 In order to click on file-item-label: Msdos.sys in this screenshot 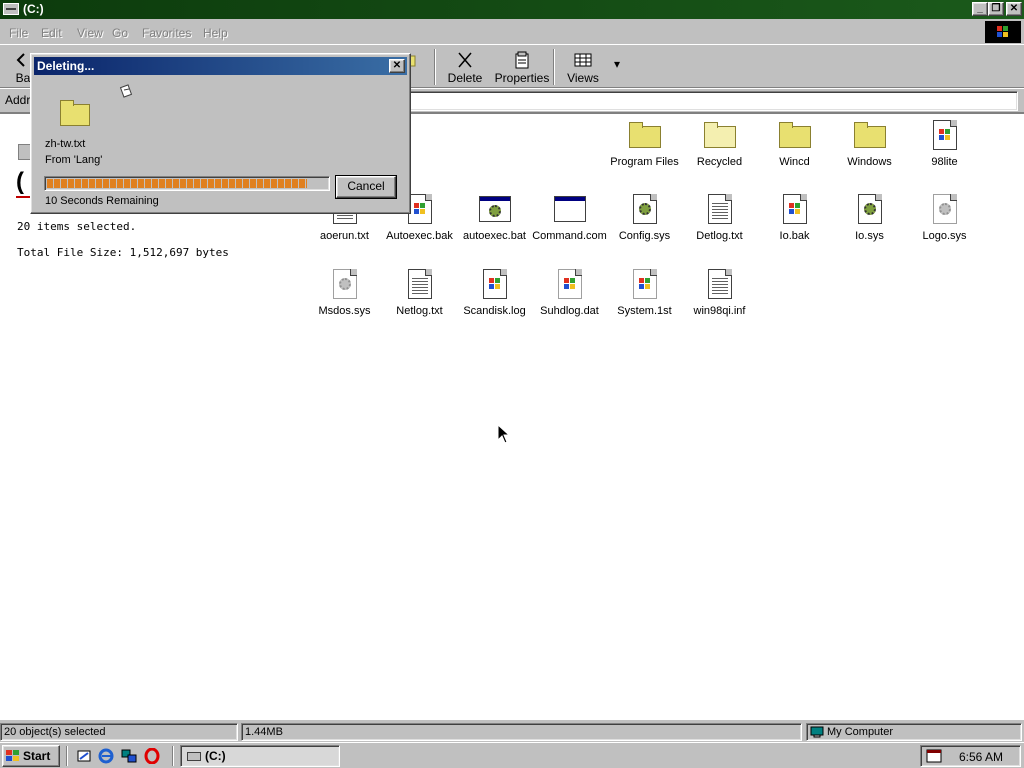, I will do `click(344, 311)`.